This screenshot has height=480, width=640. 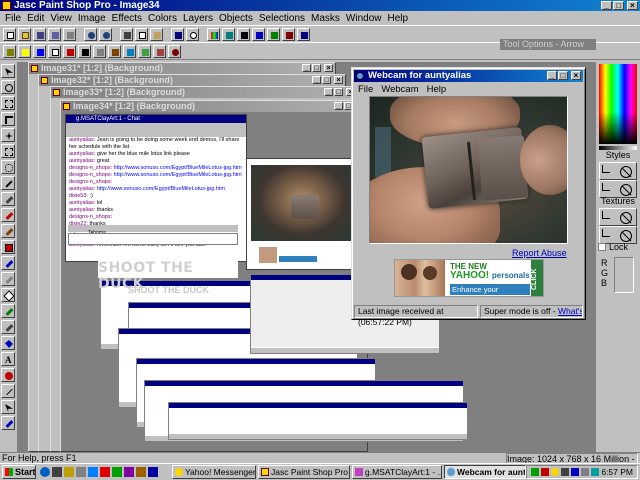 I want to click on brush-icon, so click(x=114, y=51).